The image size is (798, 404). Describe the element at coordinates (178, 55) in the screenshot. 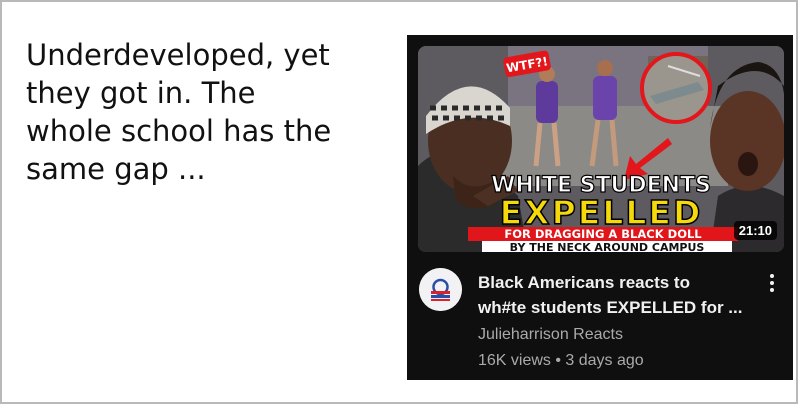

I see `caption-line: Underdeveloped, yet` at that location.